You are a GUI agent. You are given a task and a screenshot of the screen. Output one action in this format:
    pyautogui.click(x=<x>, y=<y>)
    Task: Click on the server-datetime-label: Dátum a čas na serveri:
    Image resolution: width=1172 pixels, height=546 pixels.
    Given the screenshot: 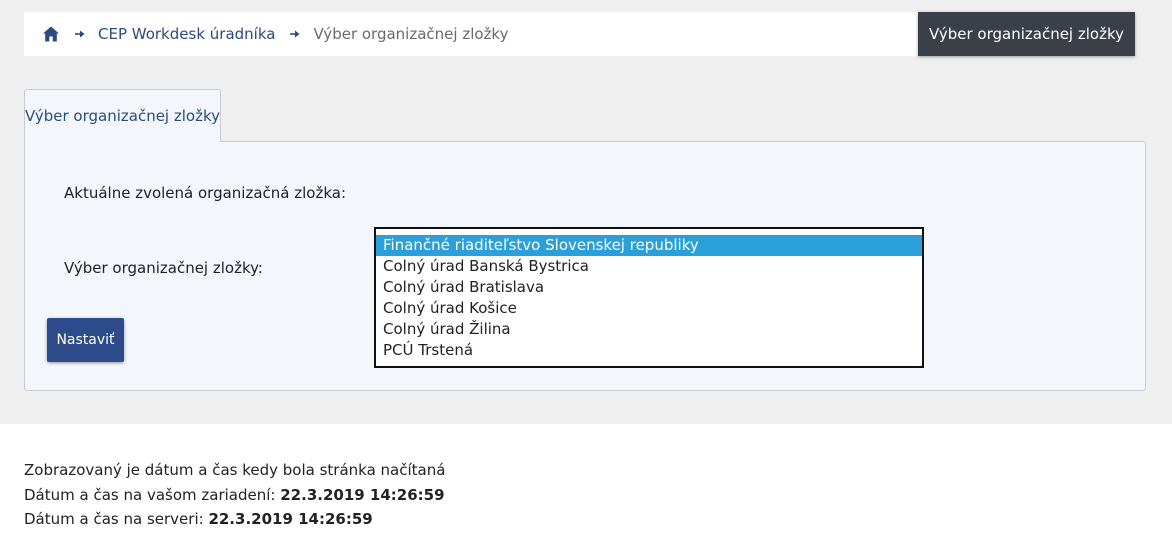 What is the action you would take?
    pyautogui.click(x=116, y=519)
    